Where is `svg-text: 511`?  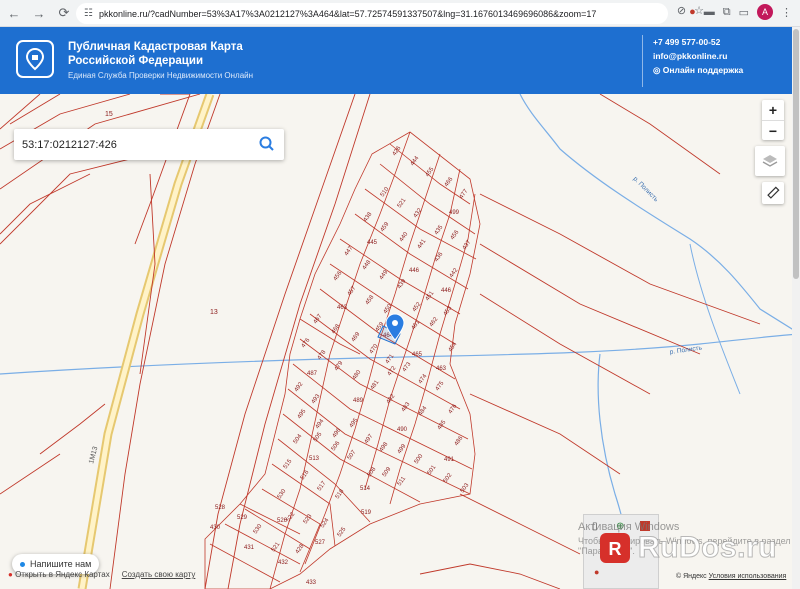 svg-text: 511 is located at coordinates (402, 481).